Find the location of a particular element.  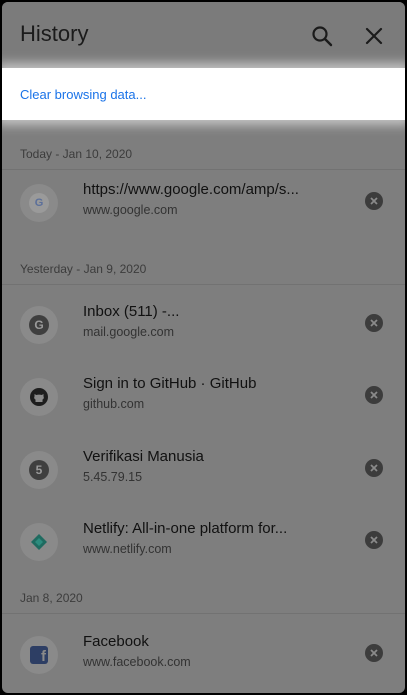

letter-g-icon: G is located at coordinates (39, 325).